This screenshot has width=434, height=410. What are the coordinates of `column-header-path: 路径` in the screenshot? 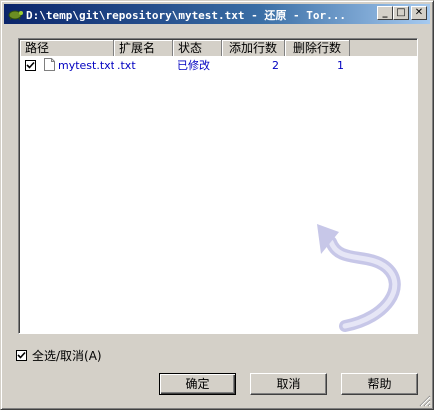 It's located at (67, 48).